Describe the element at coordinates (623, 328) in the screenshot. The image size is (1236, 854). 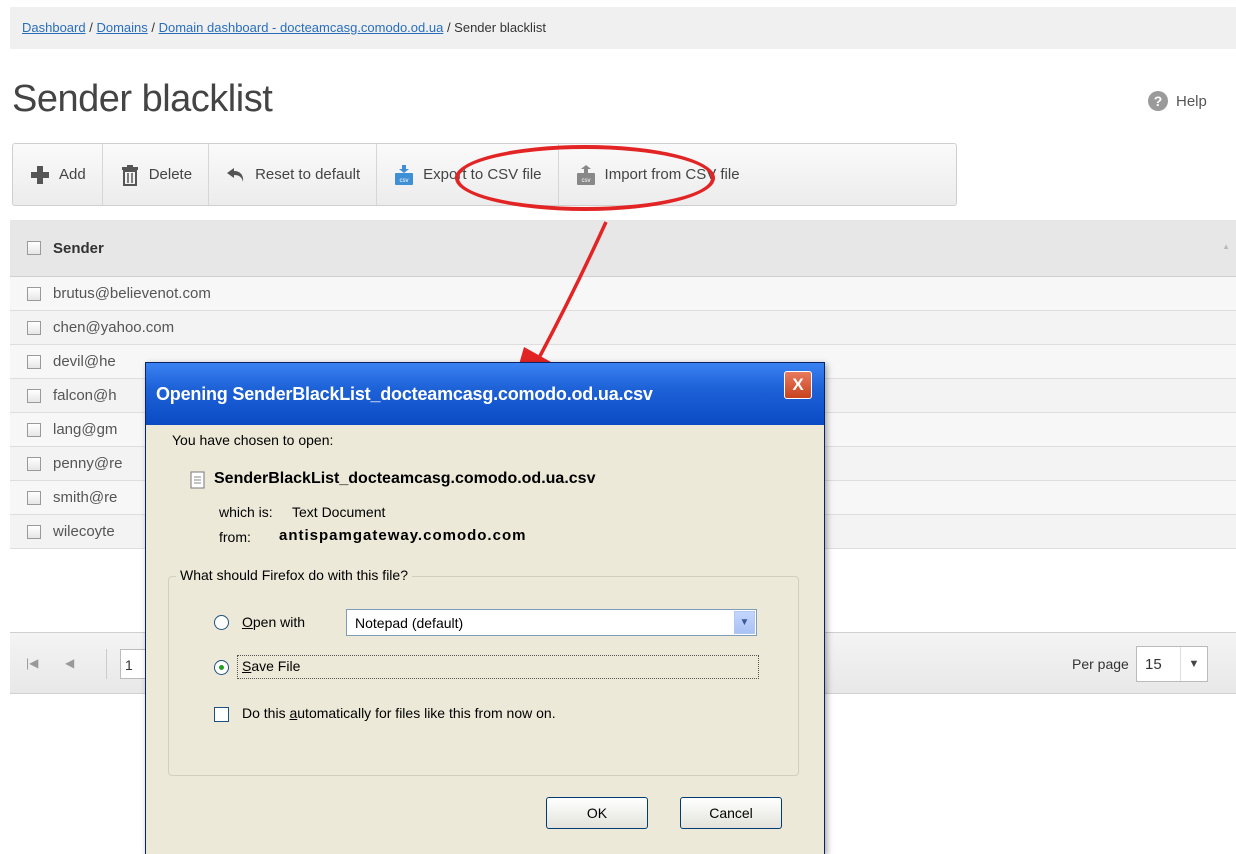
I see `table-row: chen@yahoo.com` at that location.